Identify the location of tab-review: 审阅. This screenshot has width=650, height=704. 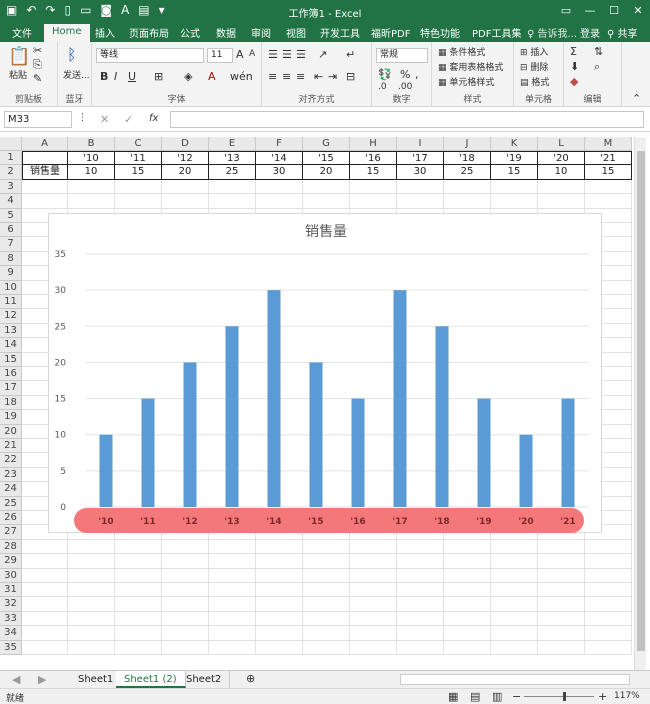
(261, 32).